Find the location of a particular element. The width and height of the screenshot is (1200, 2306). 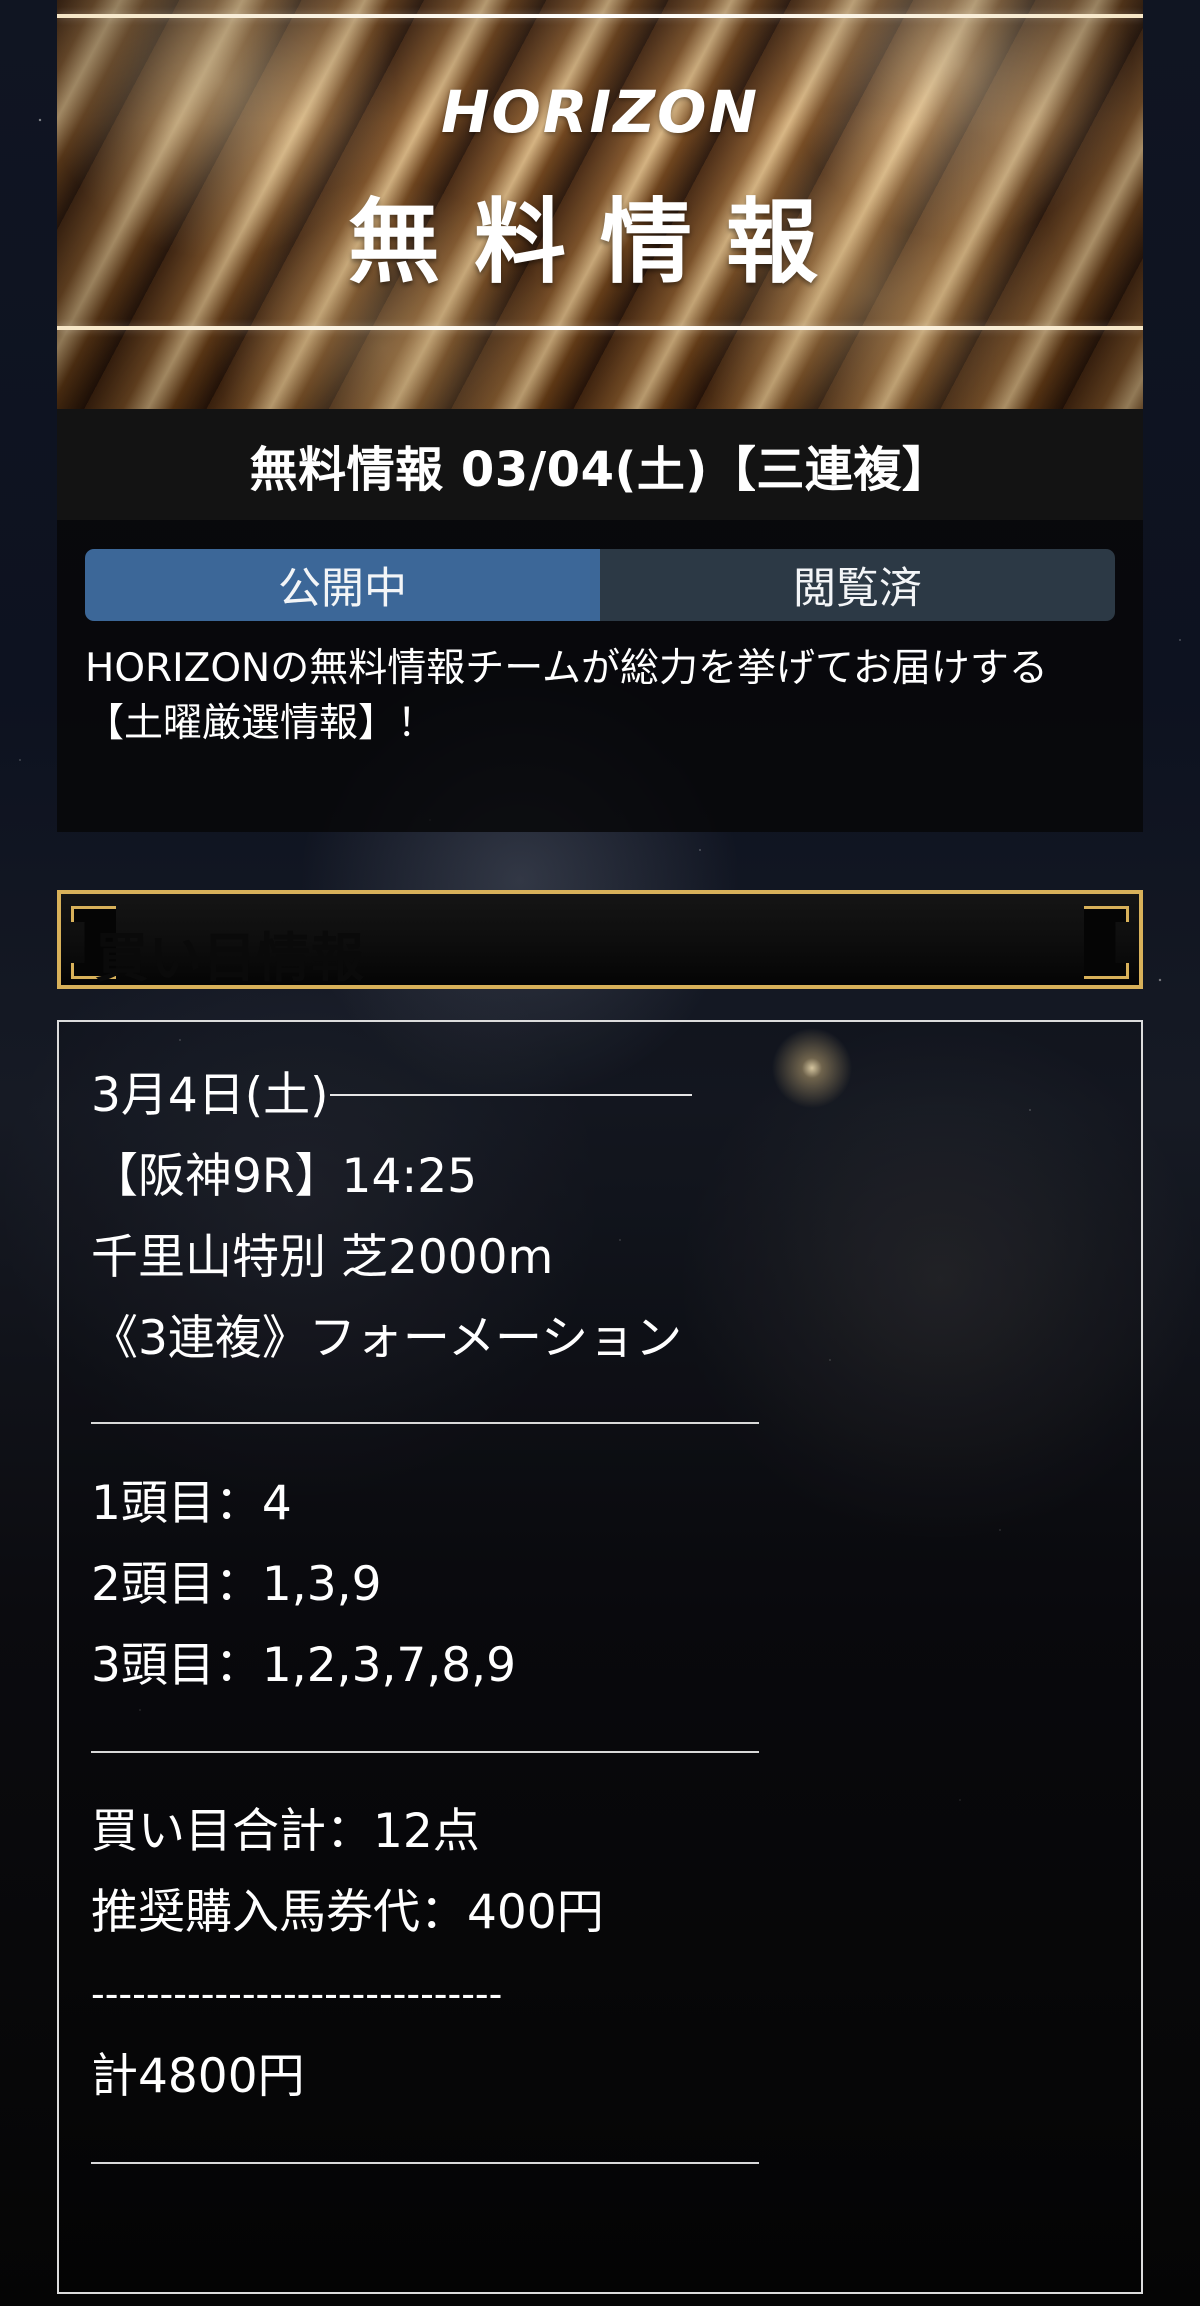

grand-total: 計4800円 is located at coordinates (198, 2076).